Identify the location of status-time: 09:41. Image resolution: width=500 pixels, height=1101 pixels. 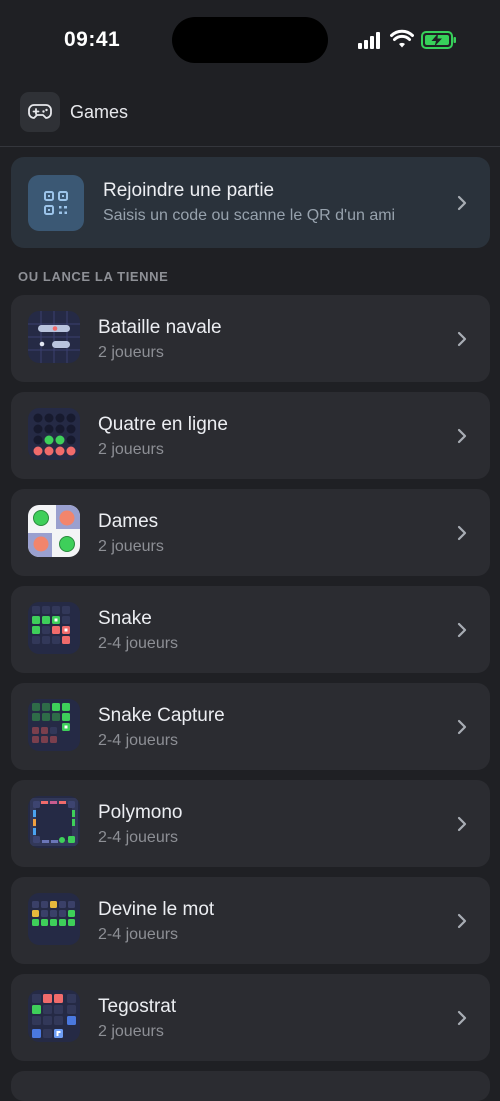
(92, 39).